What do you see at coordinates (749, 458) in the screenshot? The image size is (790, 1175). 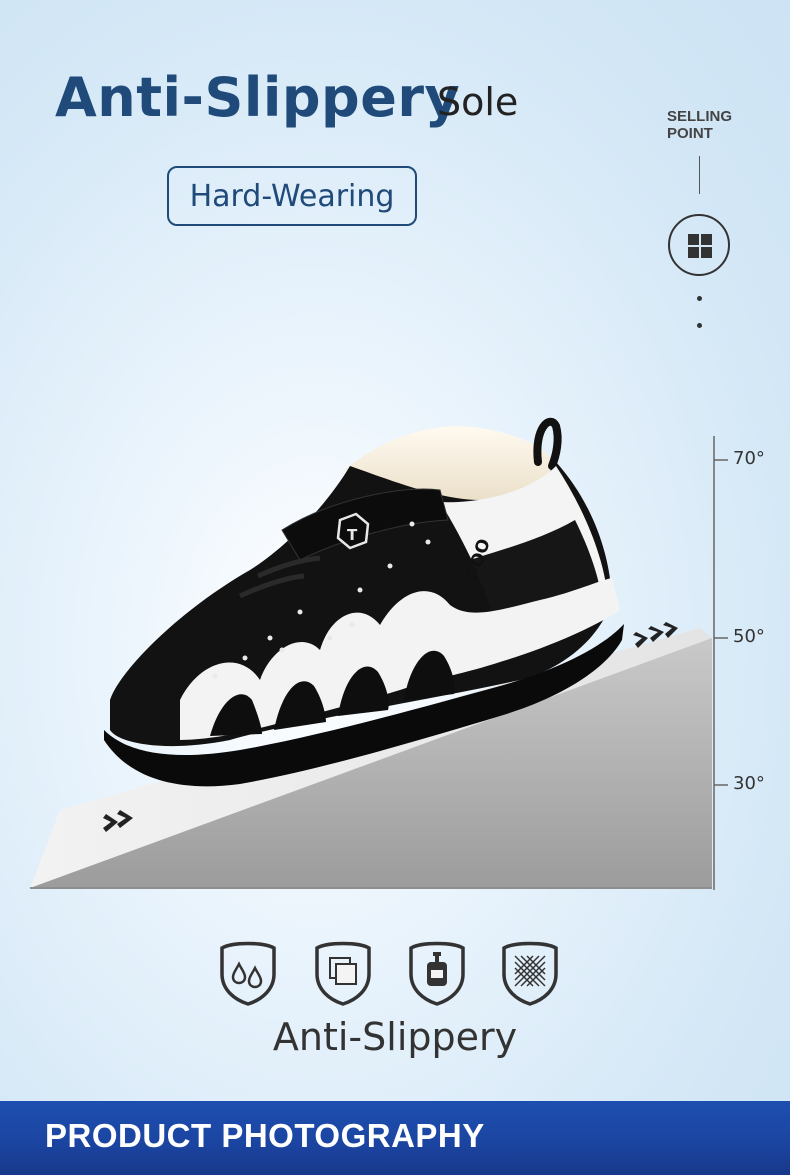 I see `angle-label-70: 70°` at bounding box center [749, 458].